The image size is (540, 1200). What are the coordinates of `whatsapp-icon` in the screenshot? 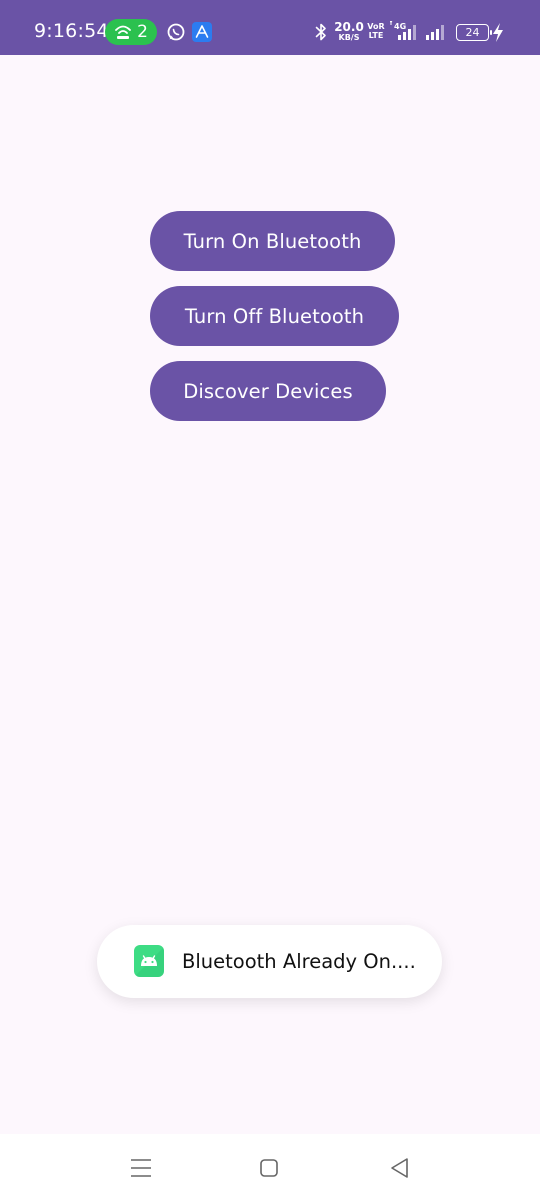 It's located at (176, 32).